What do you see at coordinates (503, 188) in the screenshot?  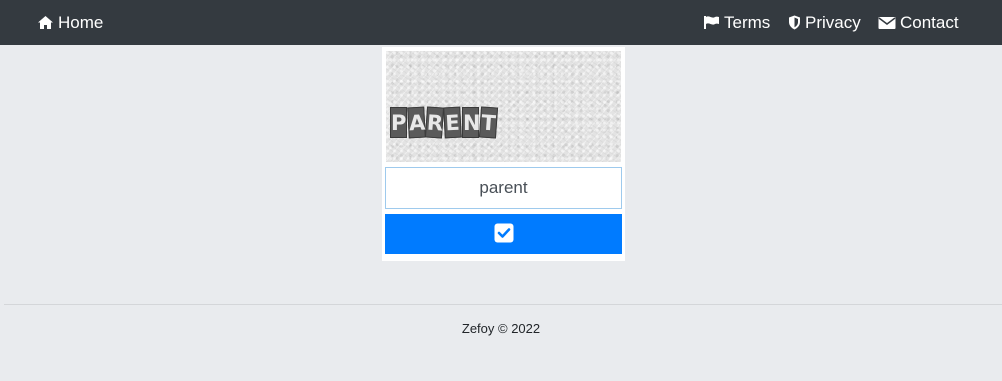 I see `captcha-input` at bounding box center [503, 188].